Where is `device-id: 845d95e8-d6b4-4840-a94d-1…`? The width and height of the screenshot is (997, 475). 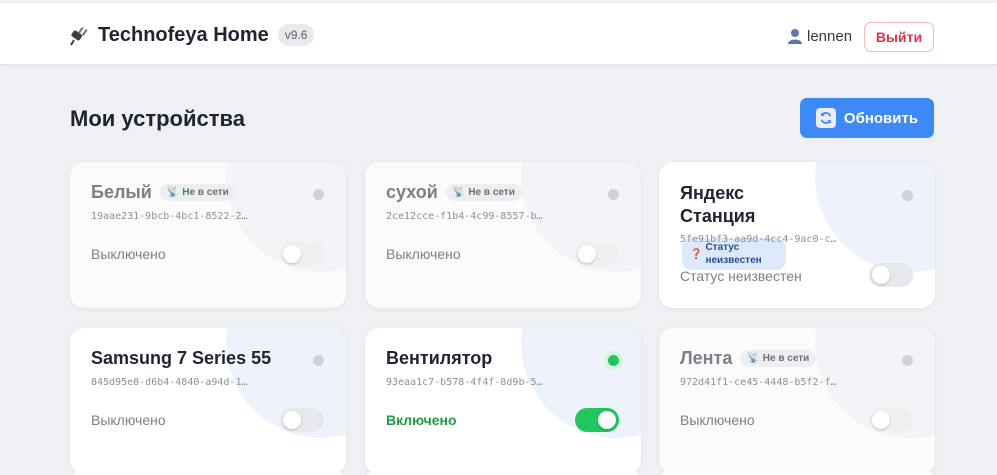 device-id: 845d95e8-d6b4-4840-a94d-1… is located at coordinates (169, 382).